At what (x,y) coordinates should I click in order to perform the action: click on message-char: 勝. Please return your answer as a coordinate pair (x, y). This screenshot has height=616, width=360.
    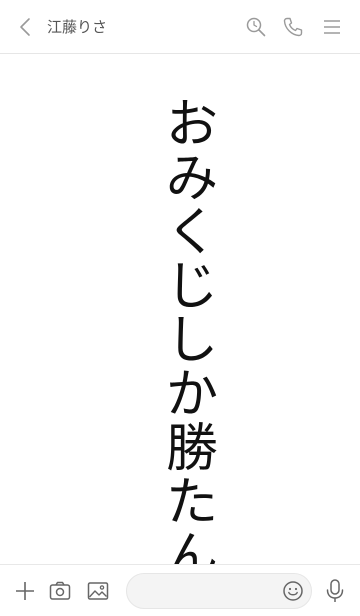
    Looking at the image, I should click on (191, 449).